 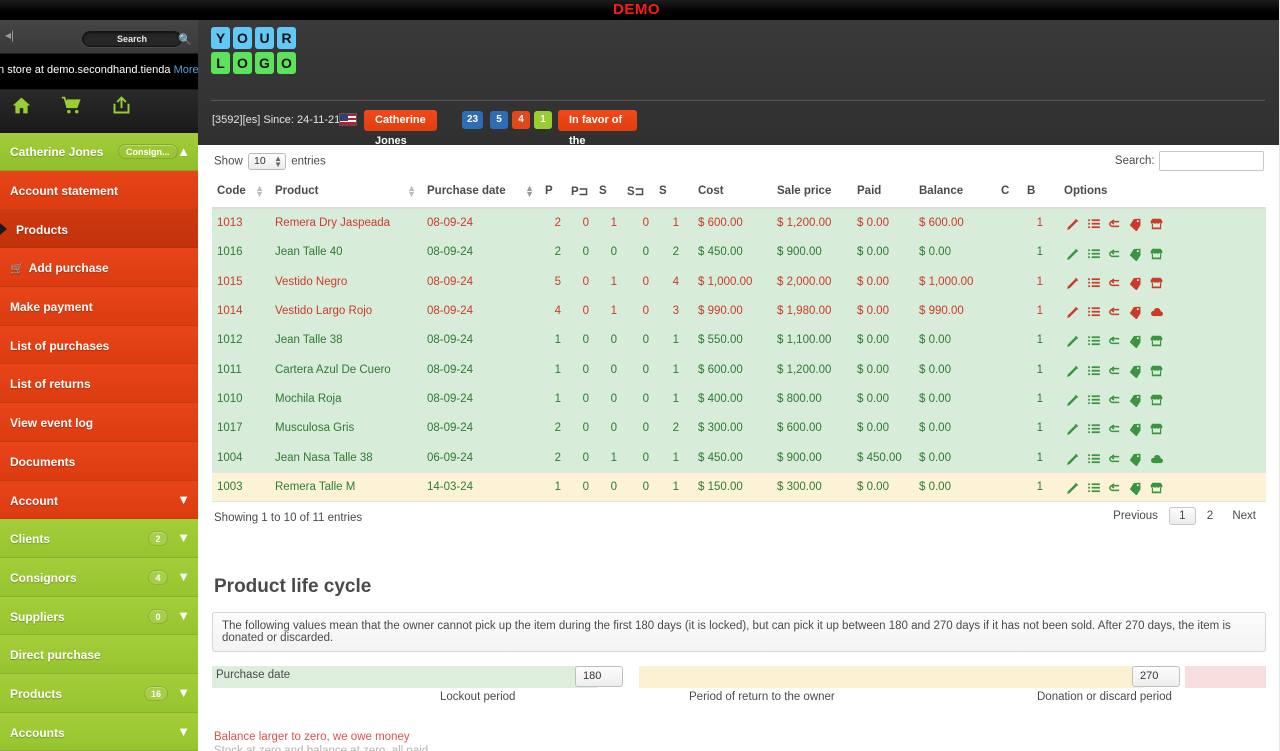 I want to click on col-s2: S, so click(x=669, y=193).